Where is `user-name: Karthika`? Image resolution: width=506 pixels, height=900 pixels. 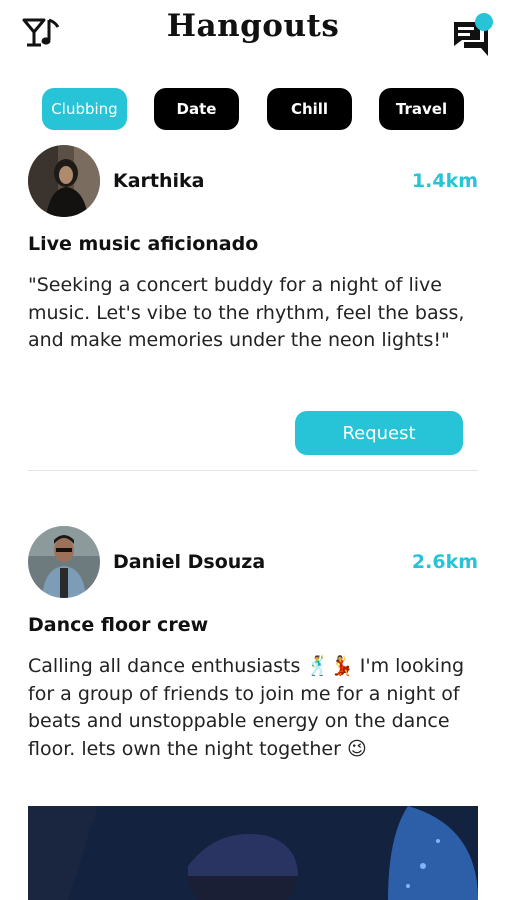 user-name: Karthika is located at coordinates (159, 181).